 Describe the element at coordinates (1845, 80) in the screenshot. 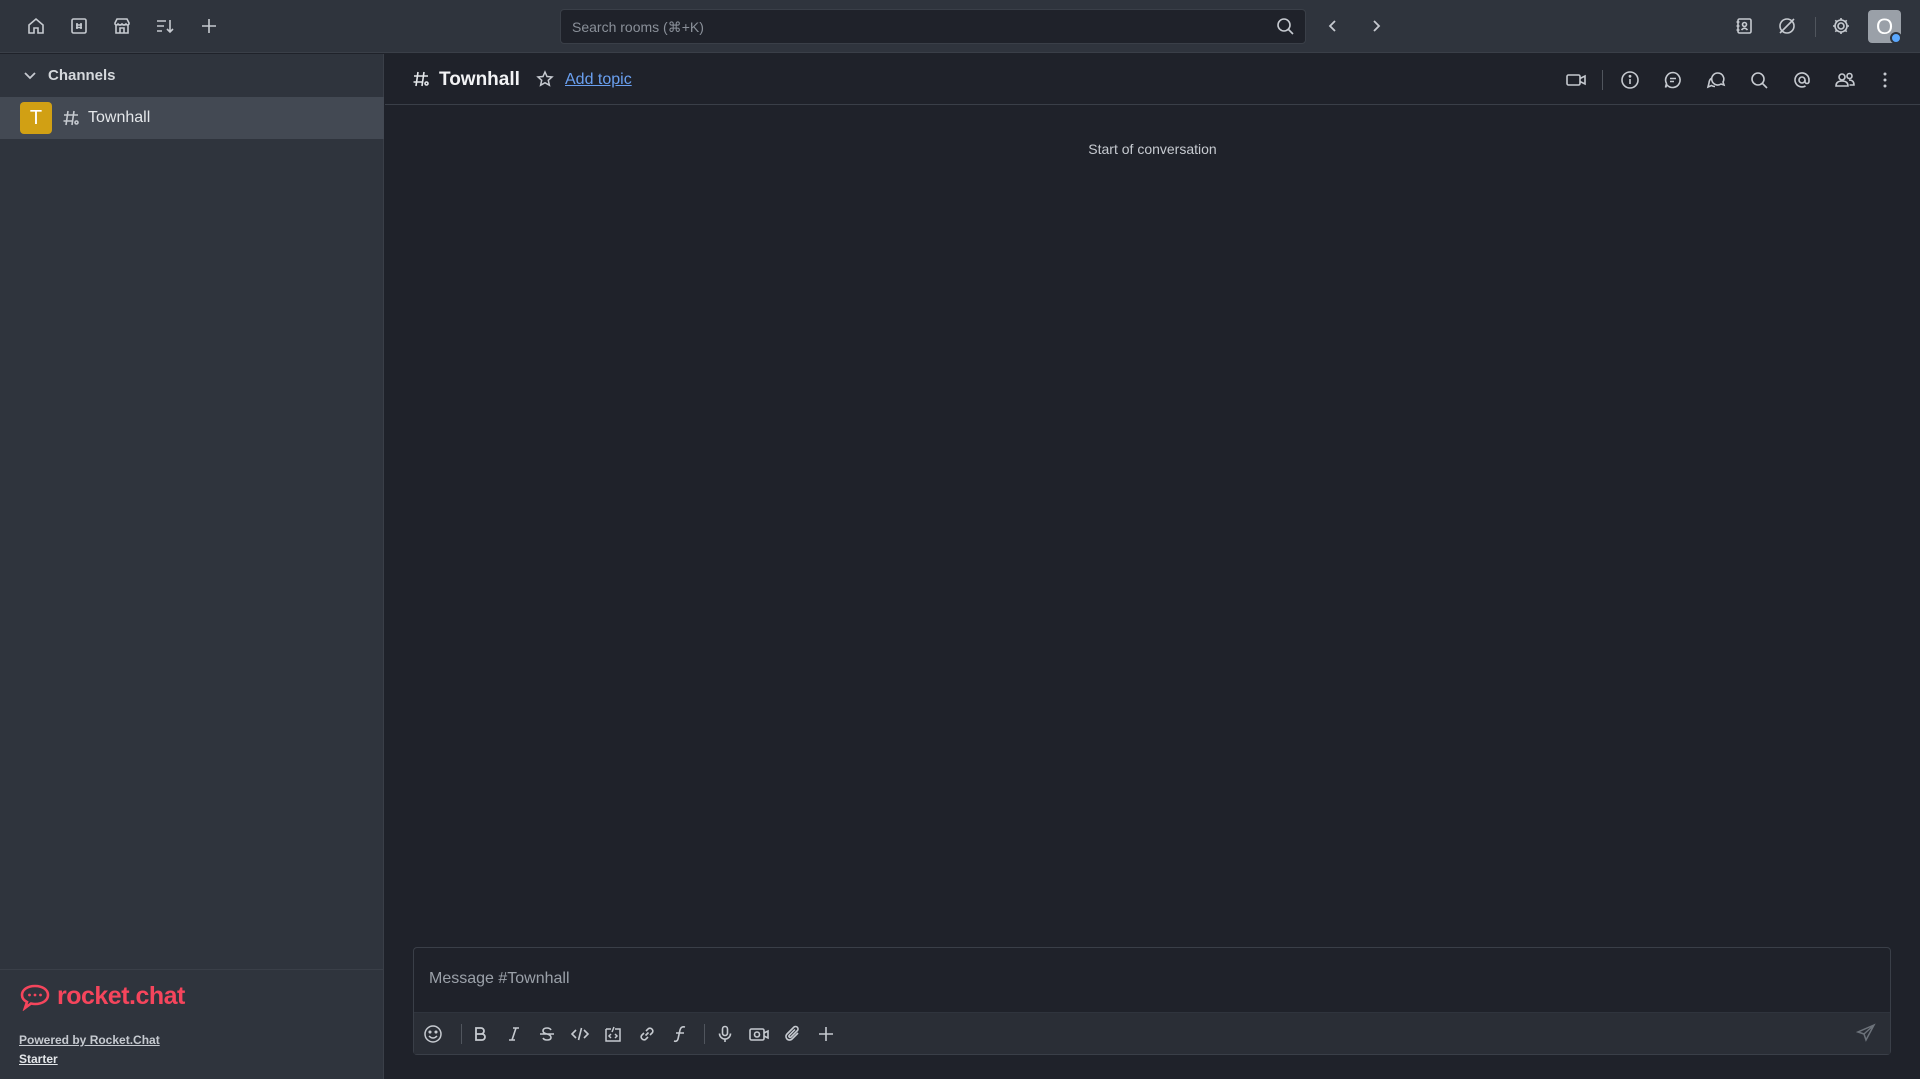

I see `members-icon` at that location.